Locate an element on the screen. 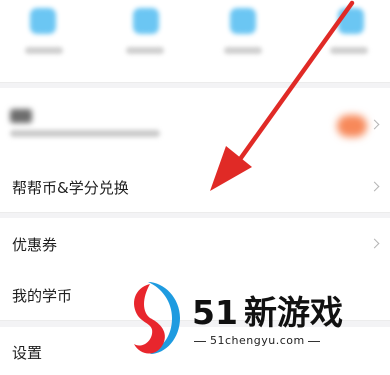  url-divider-right is located at coordinates (314, 341).